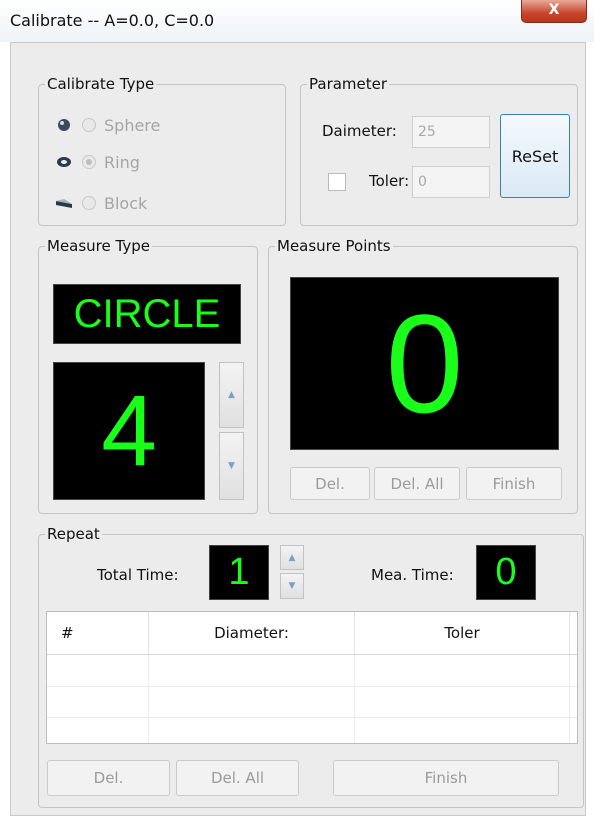 This screenshot has height=822, width=594. Describe the element at coordinates (64, 203) in the screenshot. I see `block-icon` at that location.